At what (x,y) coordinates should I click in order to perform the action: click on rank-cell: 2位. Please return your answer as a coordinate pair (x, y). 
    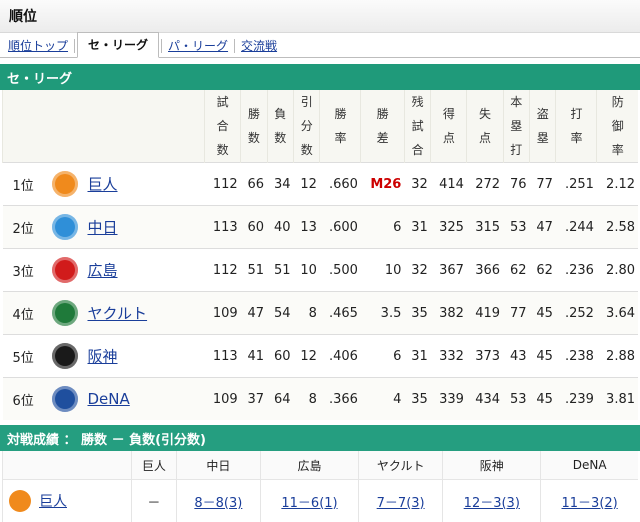
    Looking at the image, I should click on (26, 227).